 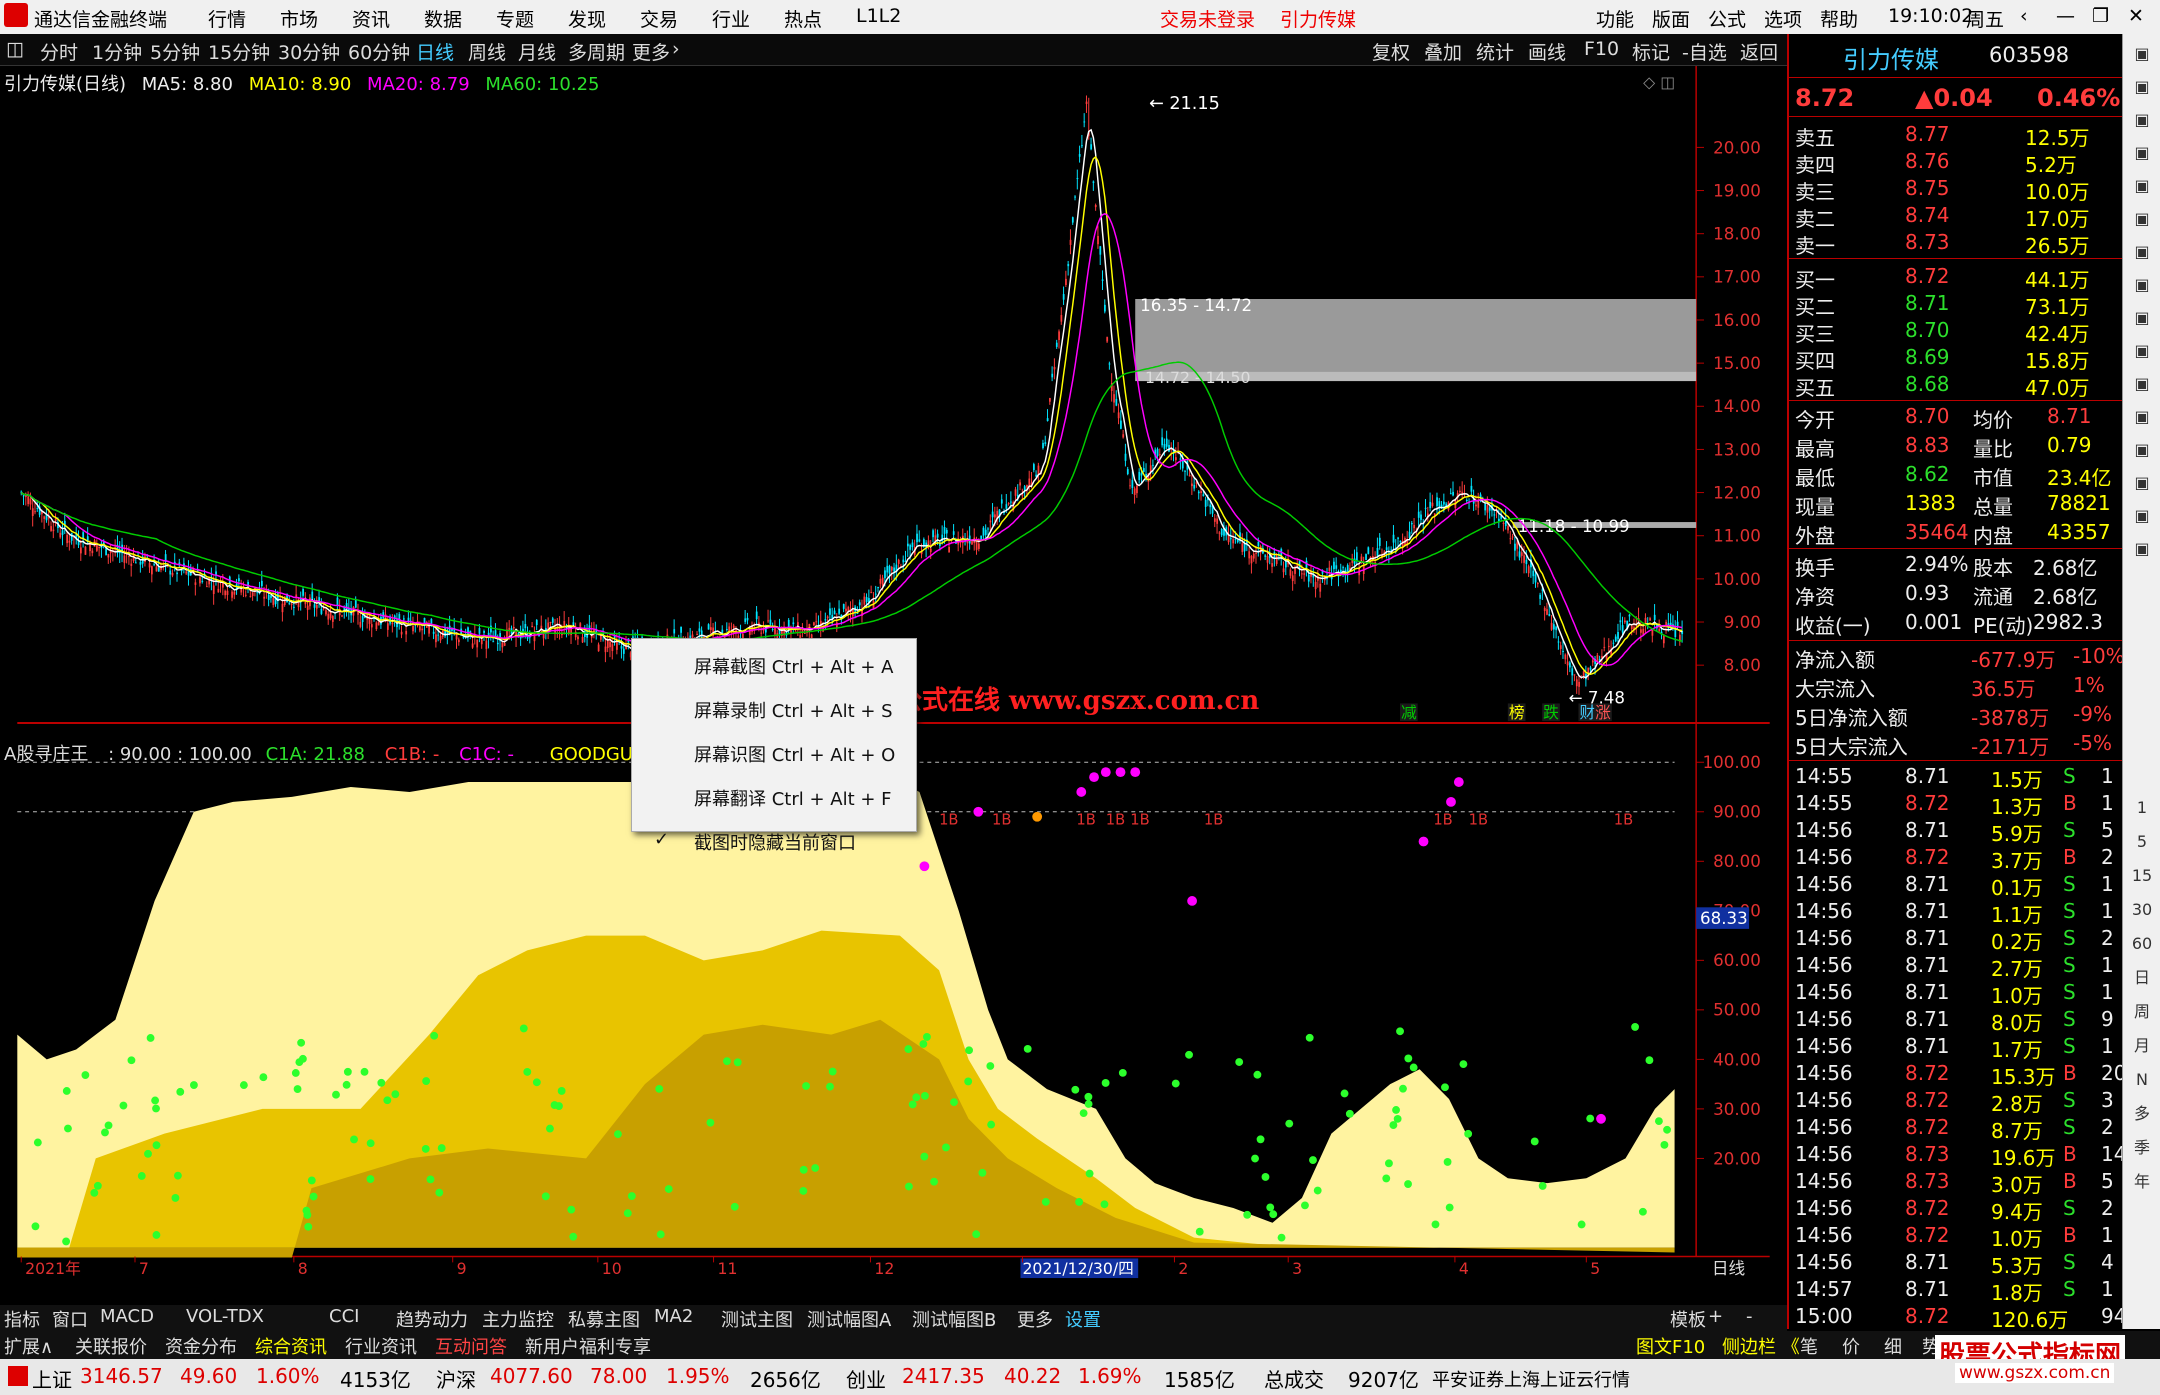 What do you see at coordinates (1893, 1346) in the screenshot?
I see `side-tab: 细` at bounding box center [1893, 1346].